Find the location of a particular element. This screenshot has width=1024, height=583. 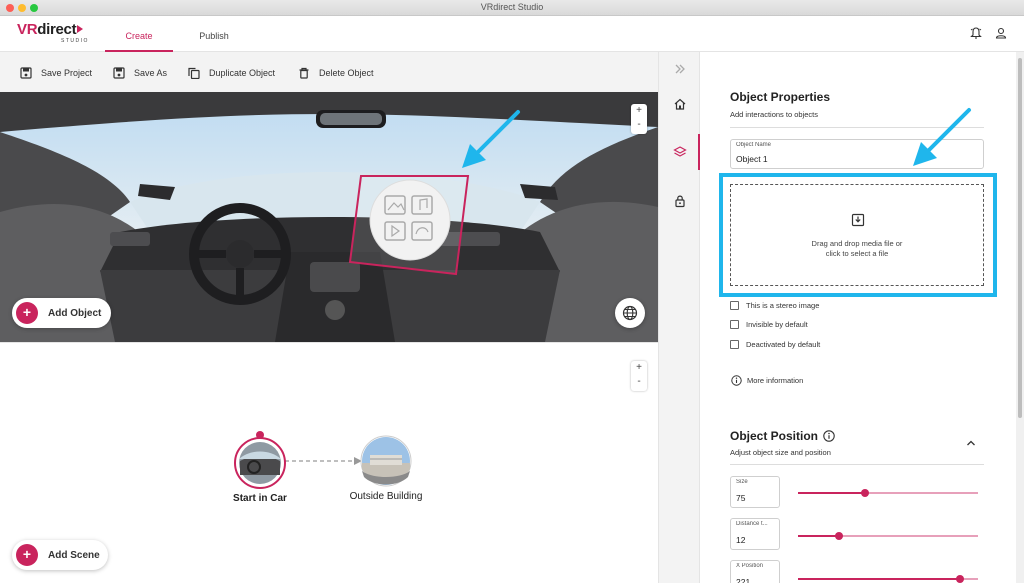

globe-view-button is located at coordinates (630, 313).